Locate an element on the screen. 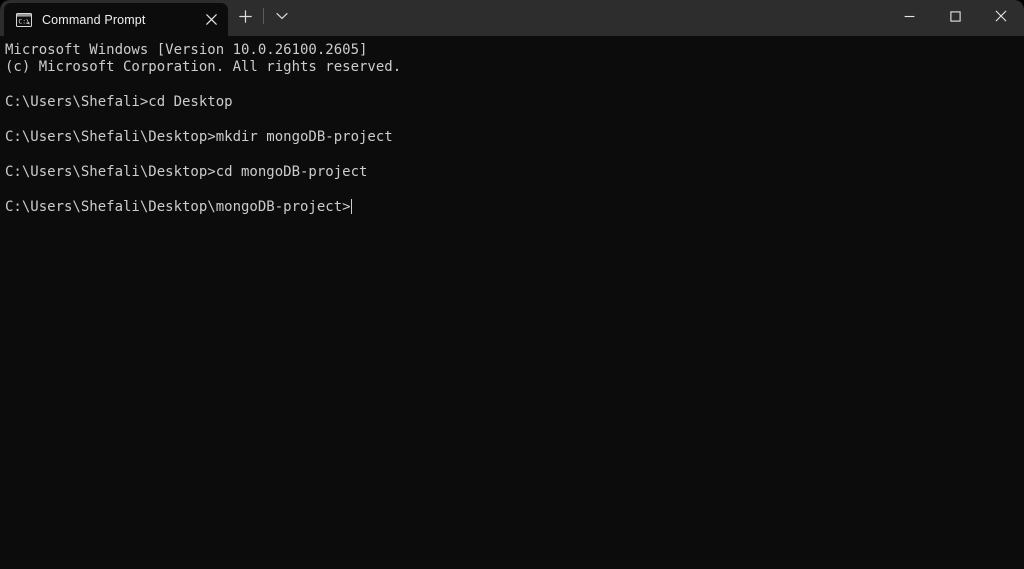  new-tab-button is located at coordinates (245, 16).